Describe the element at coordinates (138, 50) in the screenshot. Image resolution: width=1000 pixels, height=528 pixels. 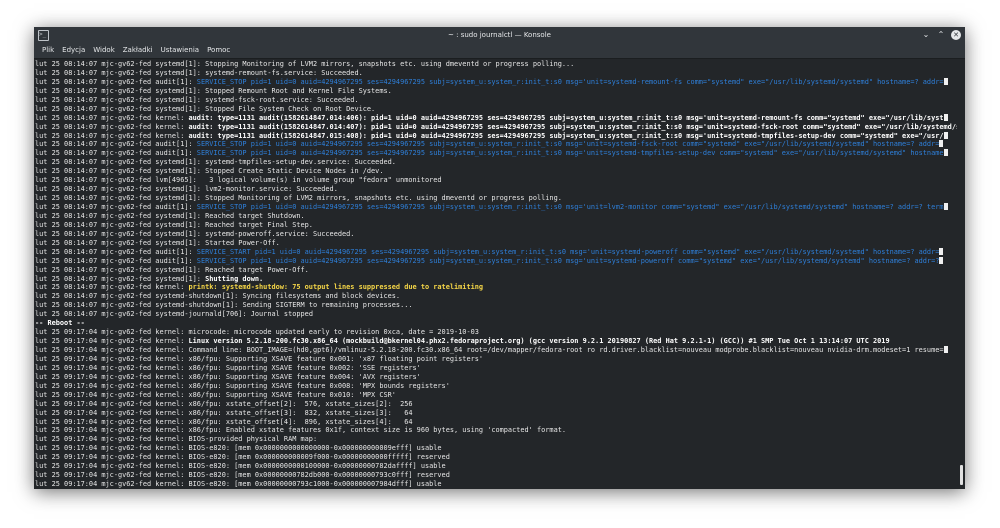
I see `menu-zakladki: Zakładki` at that location.